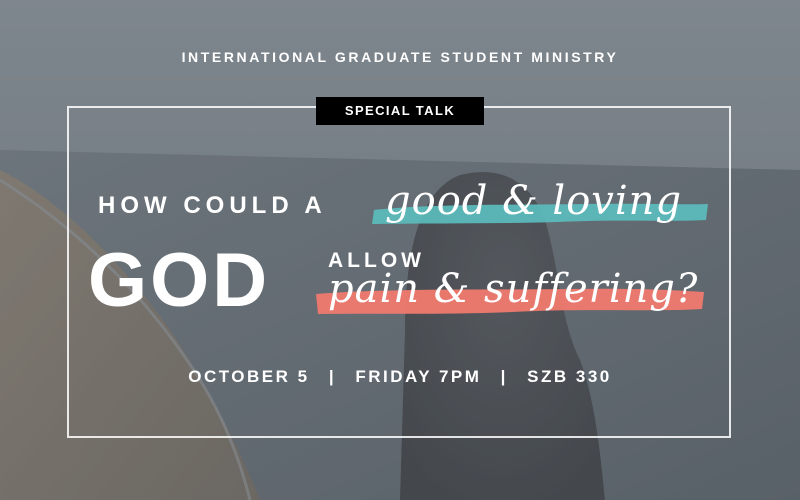 This screenshot has height=500, width=800. What do you see at coordinates (400, 111) in the screenshot?
I see `special-talk-tag: SPECIAL TALK` at bounding box center [400, 111].